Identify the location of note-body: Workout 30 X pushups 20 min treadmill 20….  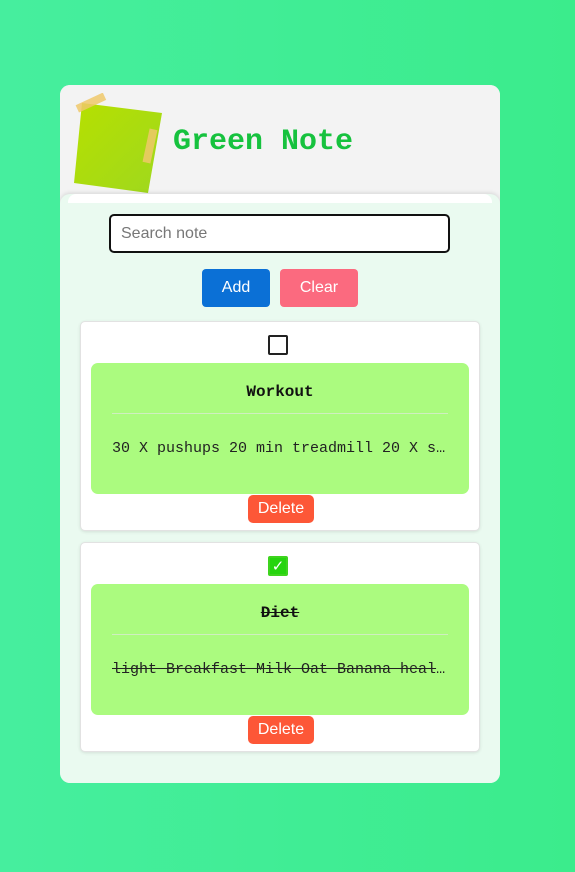
(280, 428).